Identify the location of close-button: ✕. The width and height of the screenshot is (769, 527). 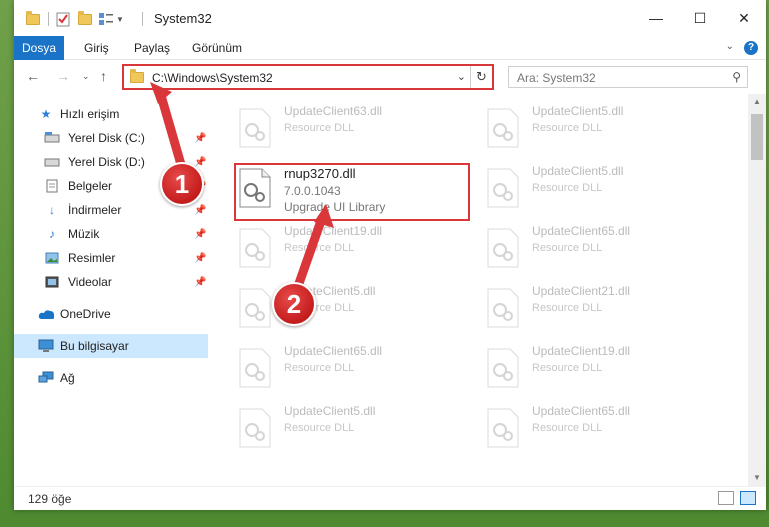
(744, 18).